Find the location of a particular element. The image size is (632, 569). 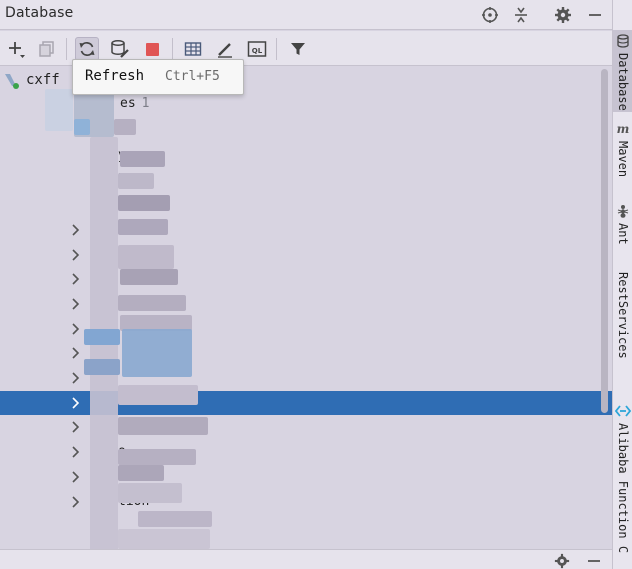

maven-icon: m is located at coordinates (623, 129).